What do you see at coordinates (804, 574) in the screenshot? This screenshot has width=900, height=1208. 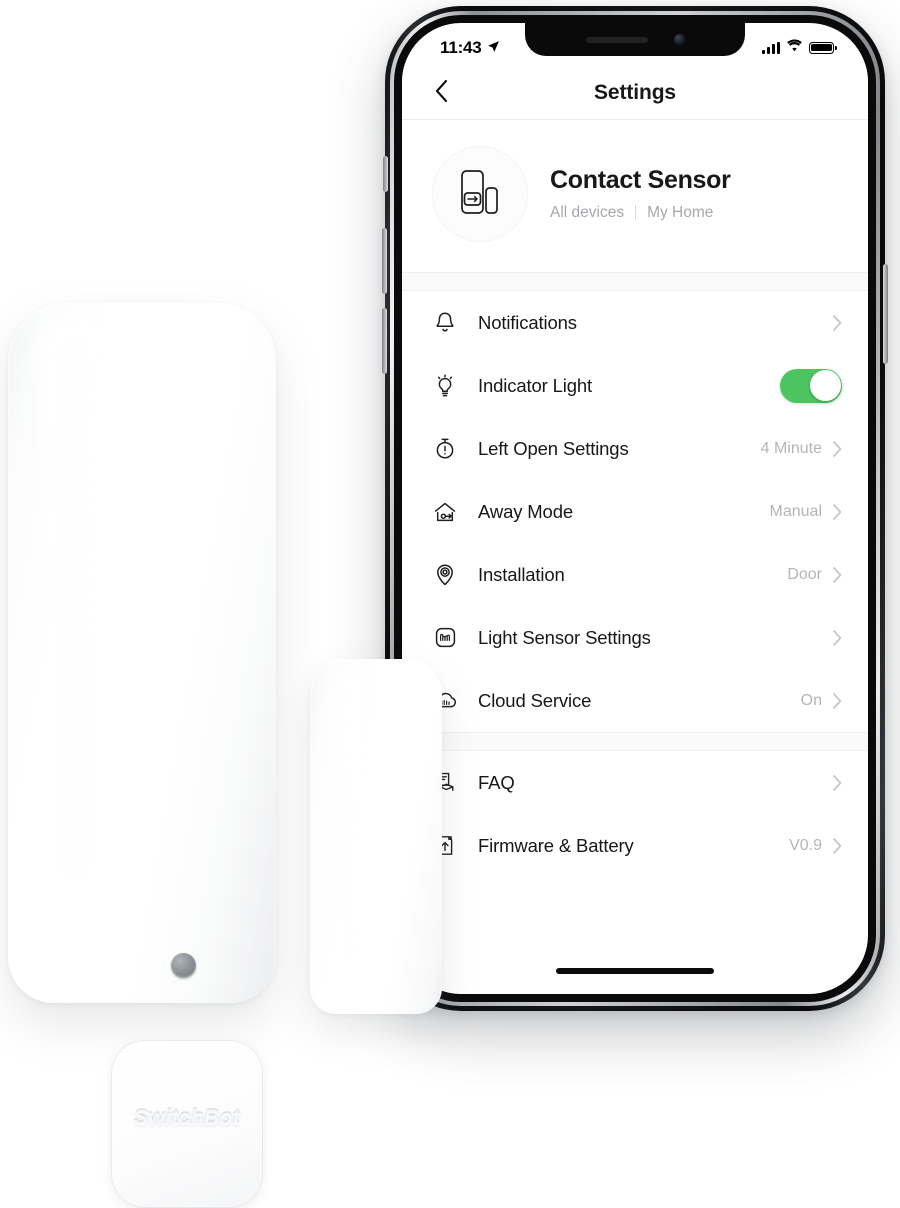 I see `settings-row-value: Door` at bounding box center [804, 574].